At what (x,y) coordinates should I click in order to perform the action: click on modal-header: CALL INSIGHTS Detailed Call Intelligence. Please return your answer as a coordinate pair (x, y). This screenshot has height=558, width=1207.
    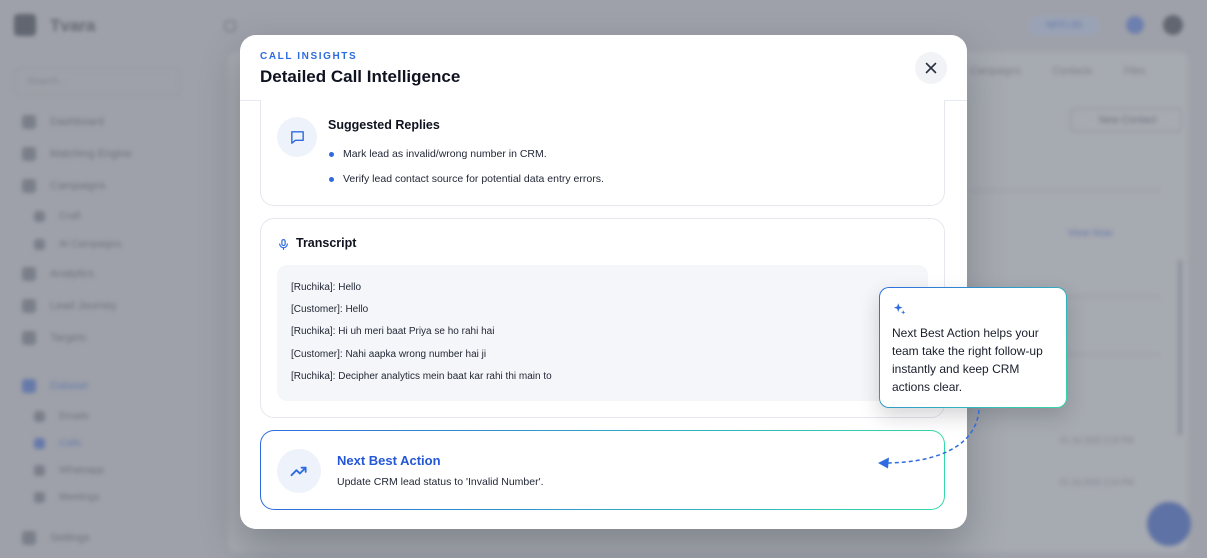
    Looking at the image, I should click on (603, 68).